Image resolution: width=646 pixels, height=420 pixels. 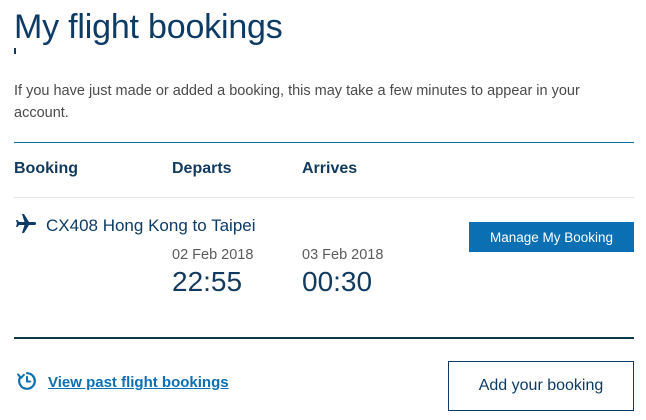 I want to click on plane-icon, so click(x=26, y=223).